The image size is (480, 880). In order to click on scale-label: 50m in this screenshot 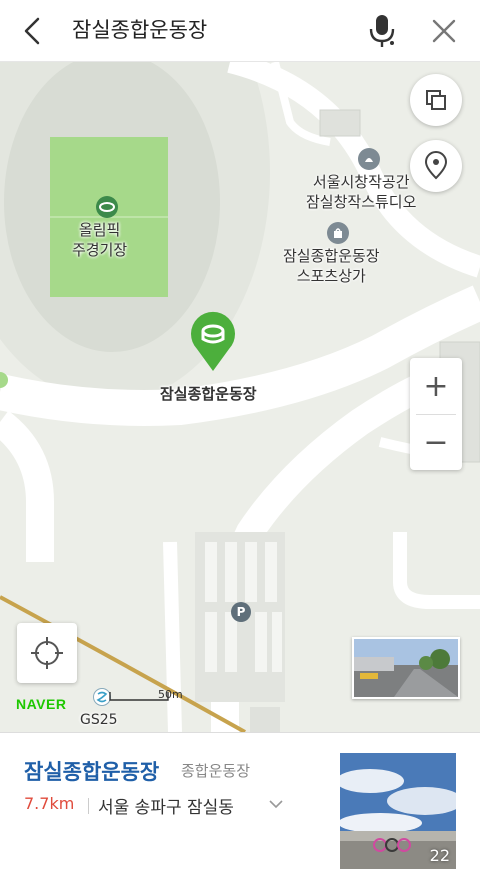, I will do `click(170, 694)`.